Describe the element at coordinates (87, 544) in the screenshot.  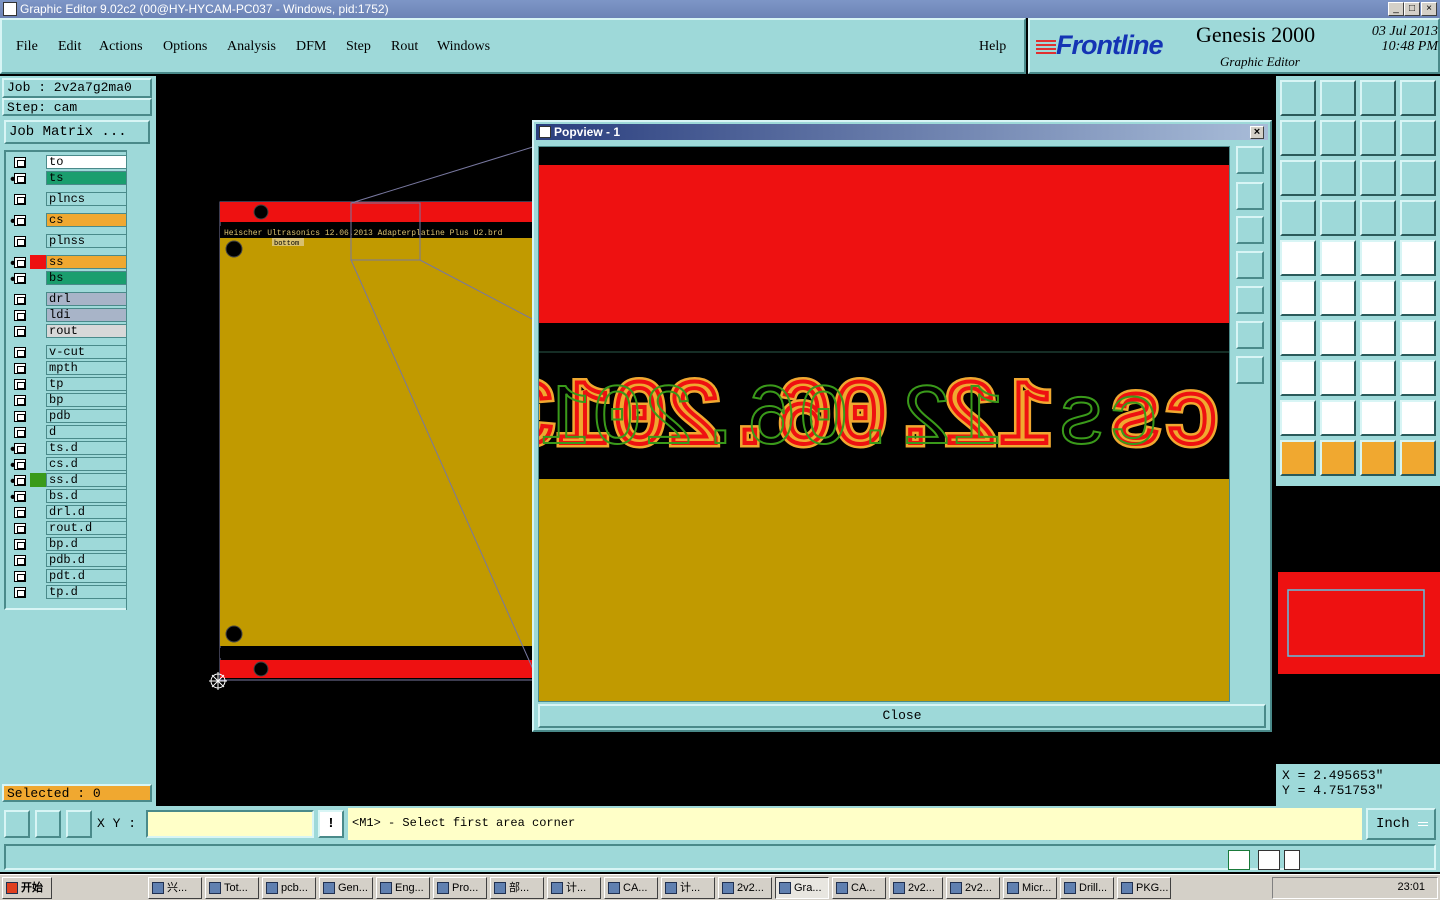
I see `layer-name: bp.d` at that location.